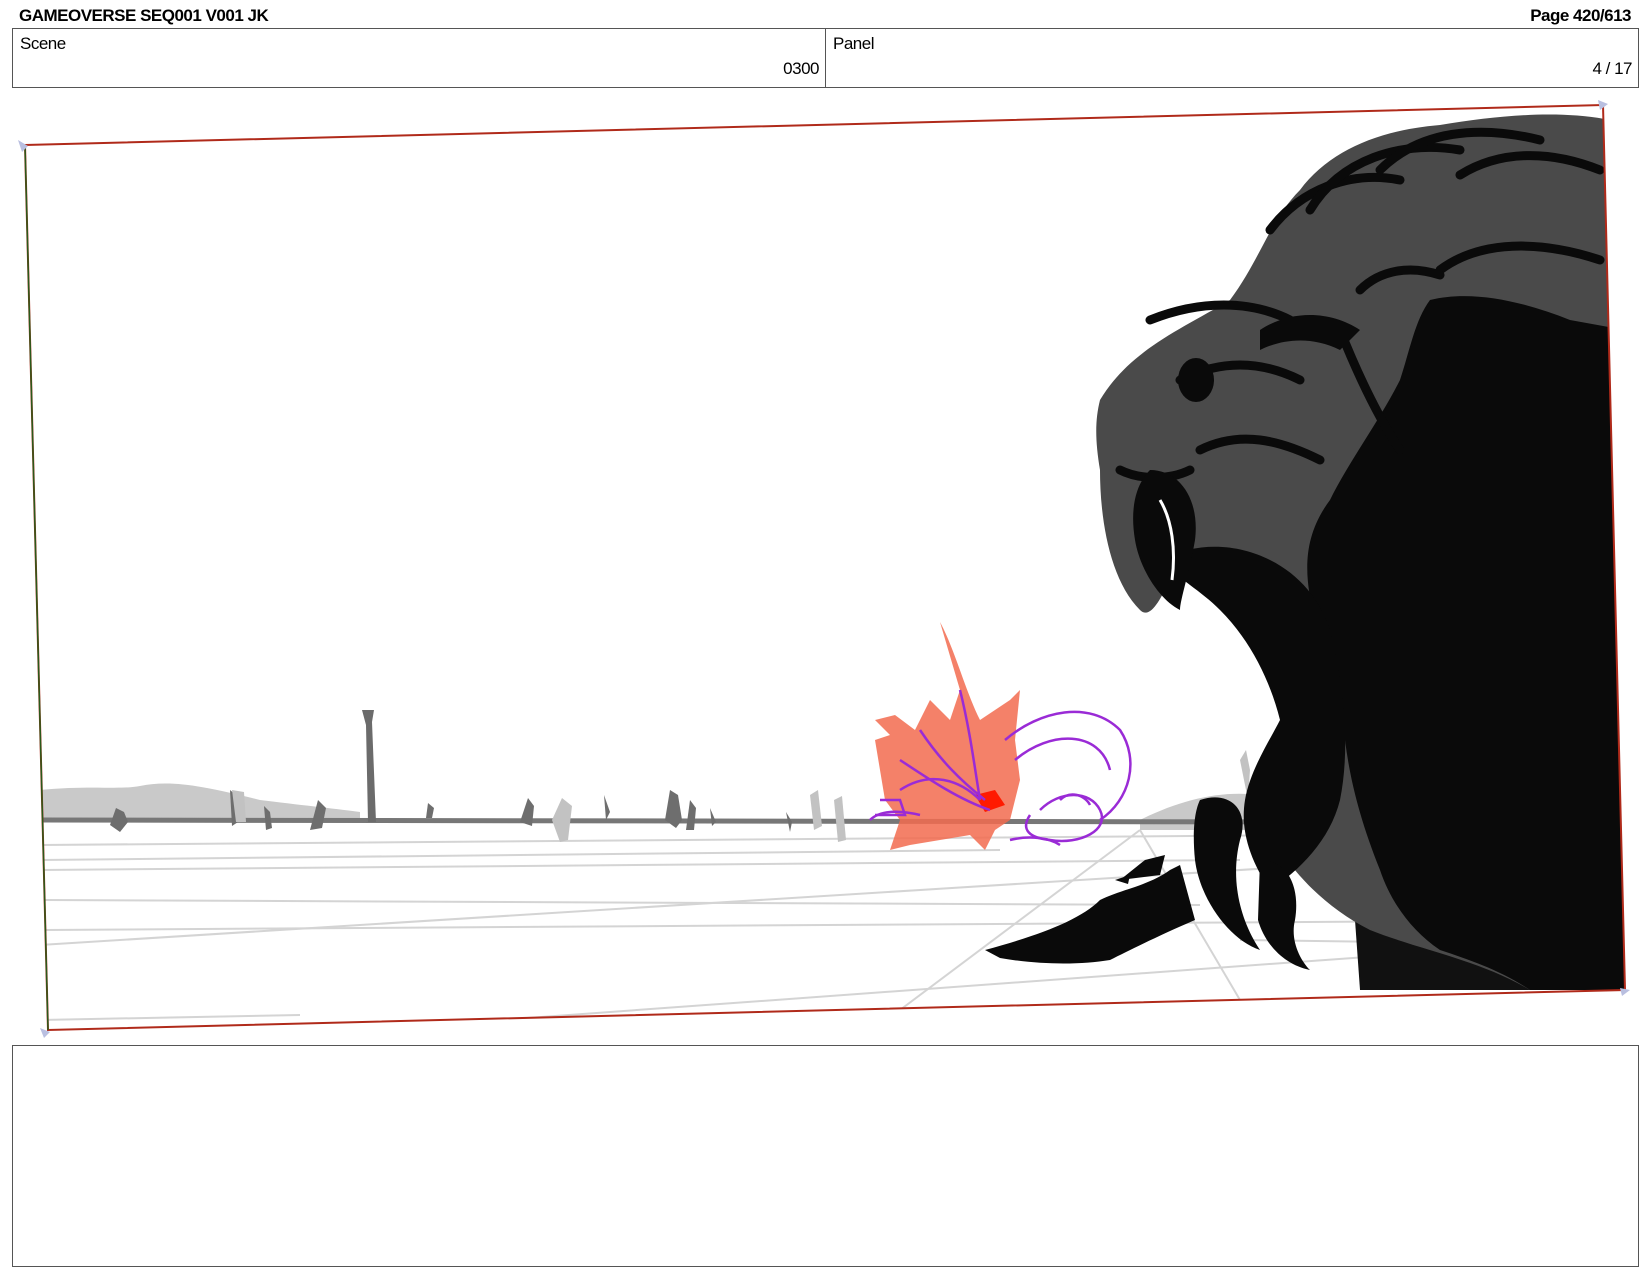 This screenshot has height=1275, width=1650. Describe the element at coordinates (419, 58) in the screenshot. I see `scene-field: Scene 0300` at that location.